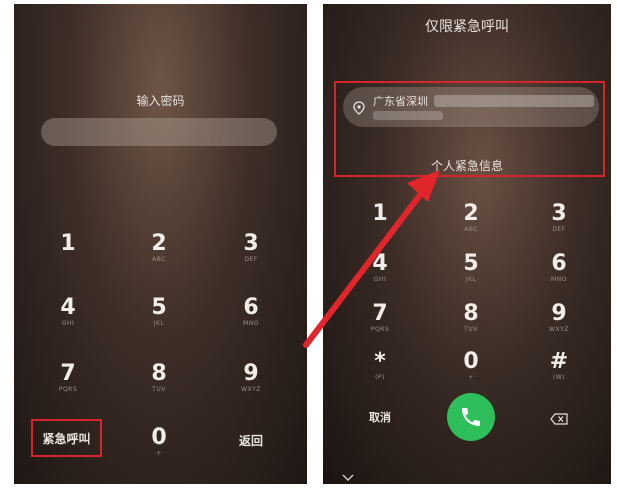 Image resolution: width=617 pixels, height=488 pixels. What do you see at coordinates (380, 417) in the screenshot?
I see `cancel-button: 取消` at bounding box center [380, 417].